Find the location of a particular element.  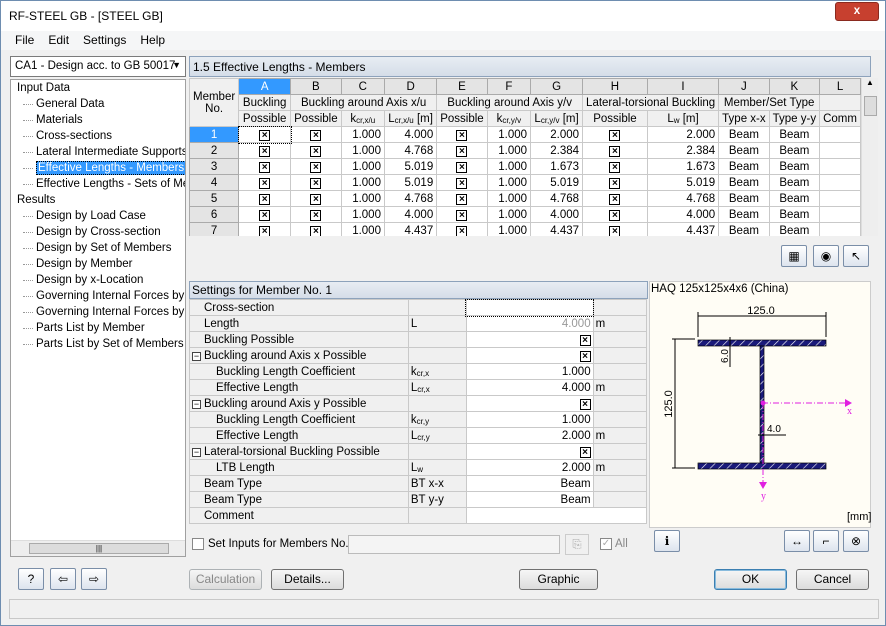

lcr-y-cell: 5.019 is located at coordinates (557, 182).